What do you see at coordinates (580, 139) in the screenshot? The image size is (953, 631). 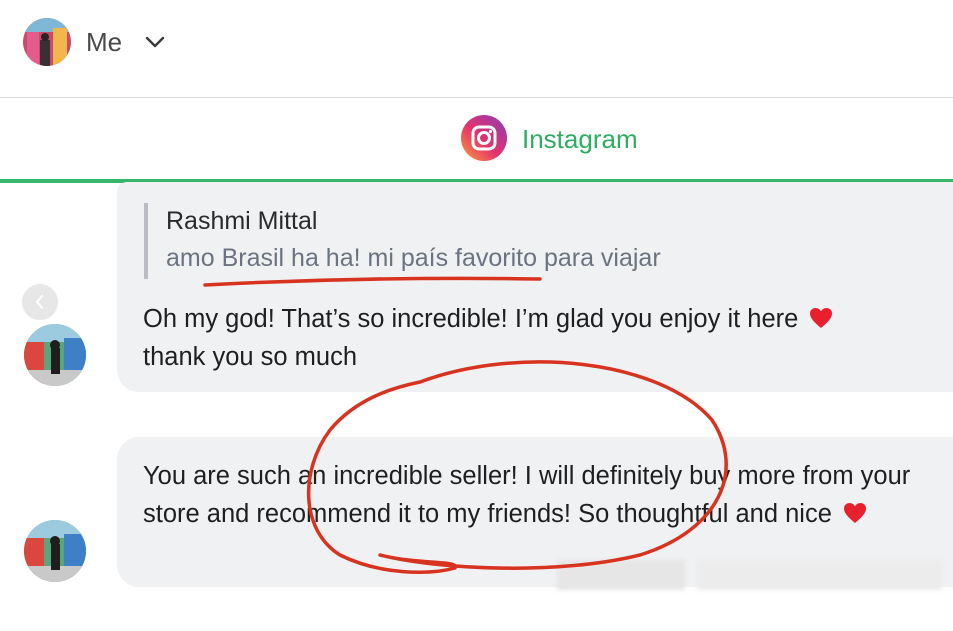 I see `tab-label: Instagram` at bounding box center [580, 139].